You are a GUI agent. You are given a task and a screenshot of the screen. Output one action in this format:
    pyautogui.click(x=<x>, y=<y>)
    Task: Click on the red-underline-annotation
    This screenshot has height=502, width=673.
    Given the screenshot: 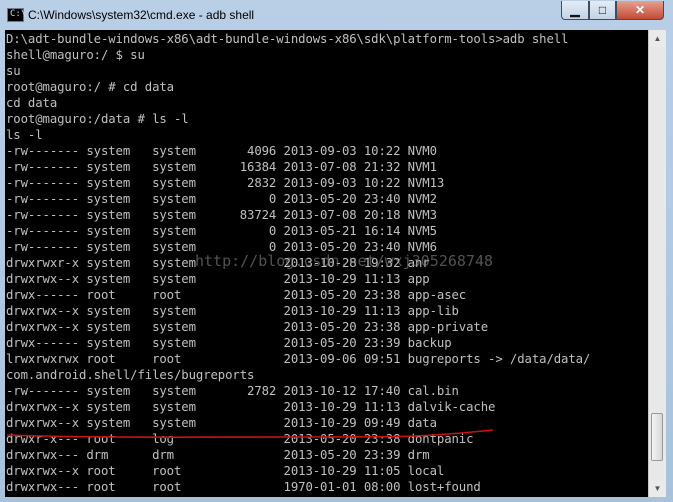 What is the action you would take?
    pyautogui.click(x=250, y=433)
    